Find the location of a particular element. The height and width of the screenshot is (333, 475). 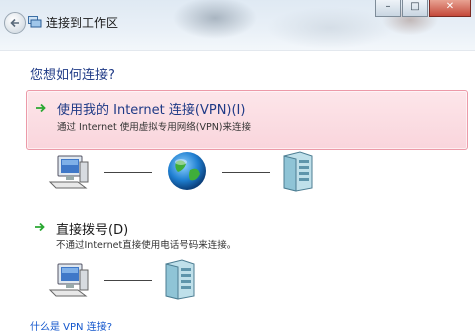

dialup-option-title: 直接拨号(D) is located at coordinates (92, 230).